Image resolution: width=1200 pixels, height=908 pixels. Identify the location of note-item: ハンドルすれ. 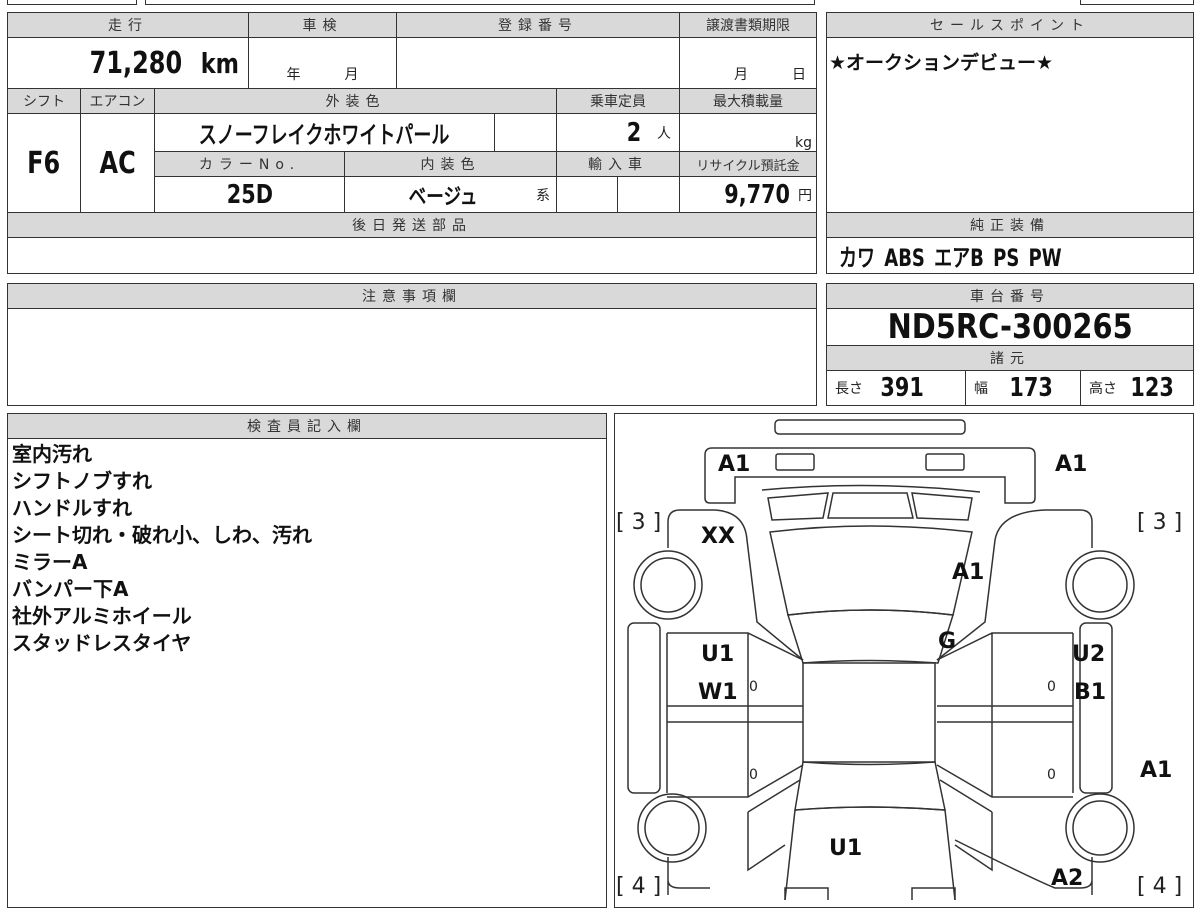
(72, 508).